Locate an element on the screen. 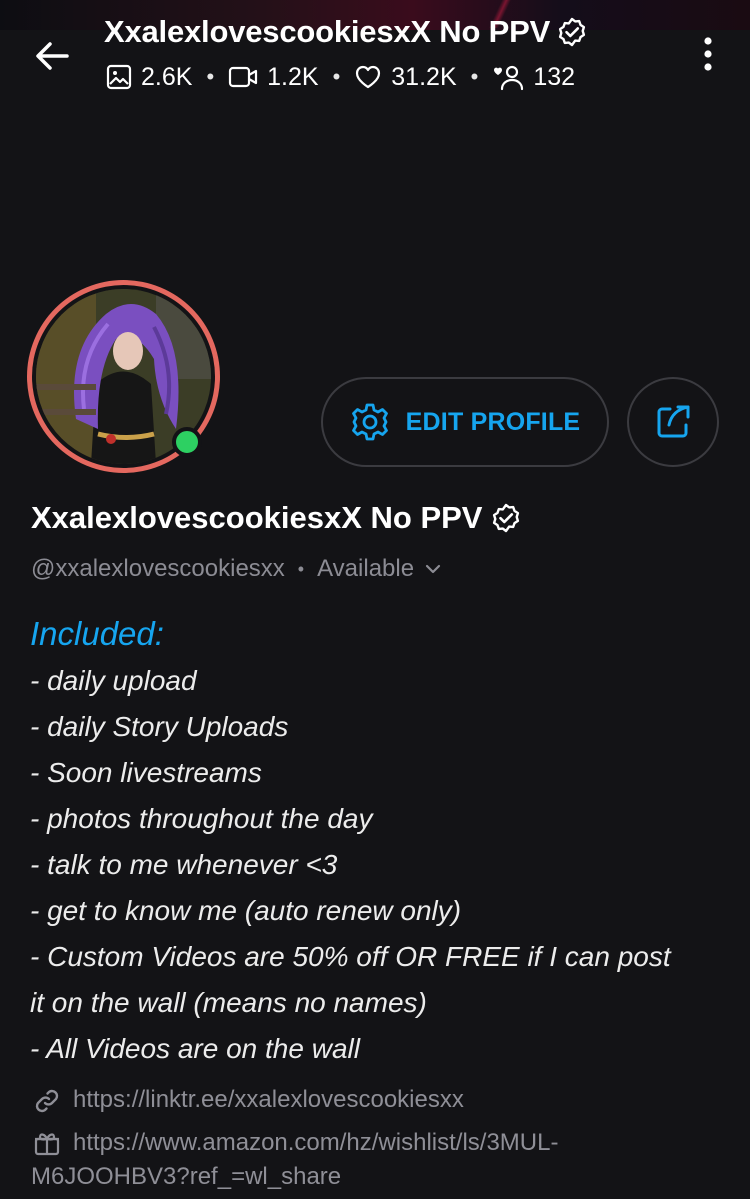 The image size is (750, 1199). heart-icon is located at coordinates (368, 77).